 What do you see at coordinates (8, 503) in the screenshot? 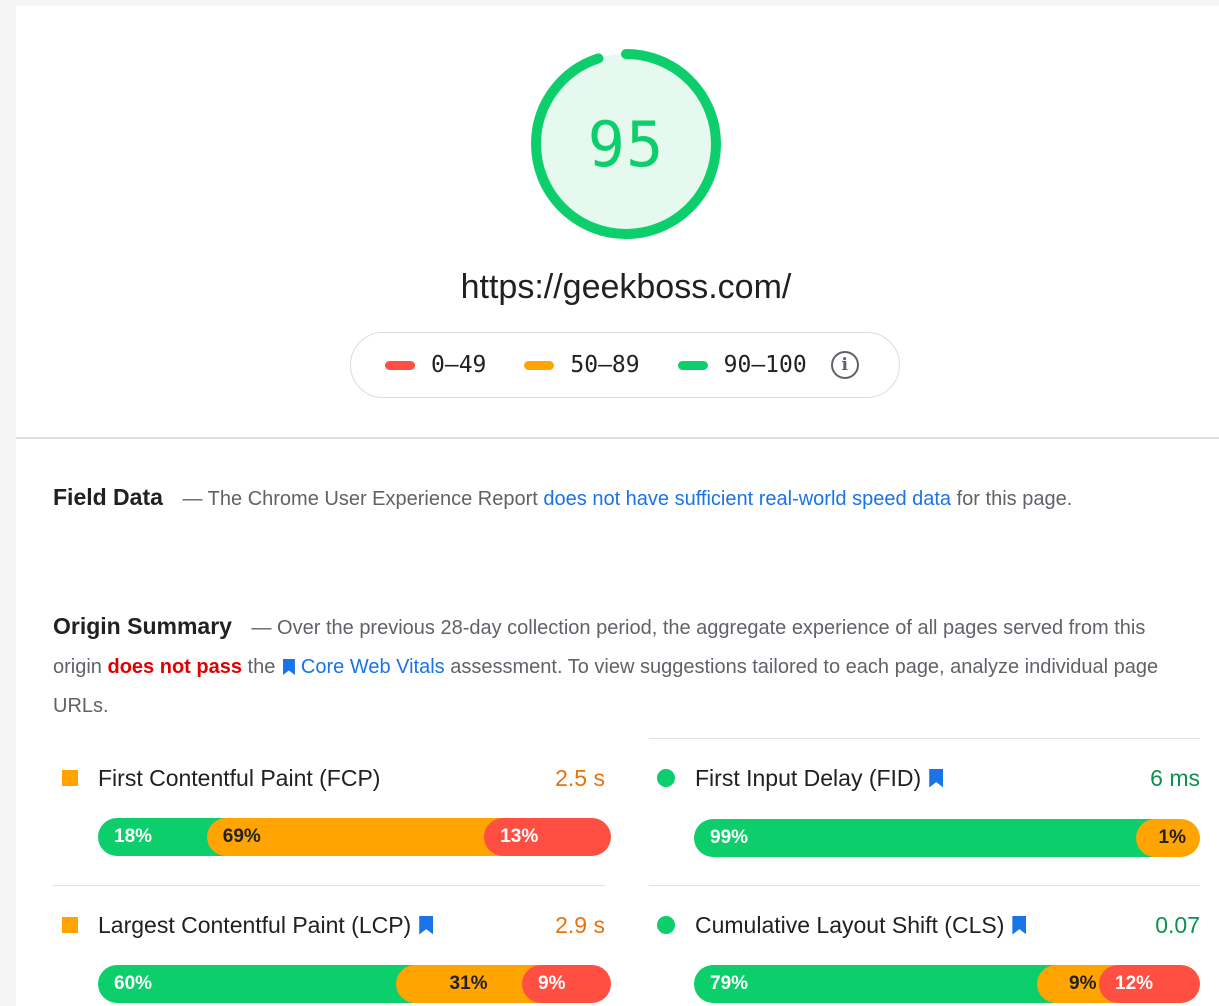
I see `left-strip` at bounding box center [8, 503].